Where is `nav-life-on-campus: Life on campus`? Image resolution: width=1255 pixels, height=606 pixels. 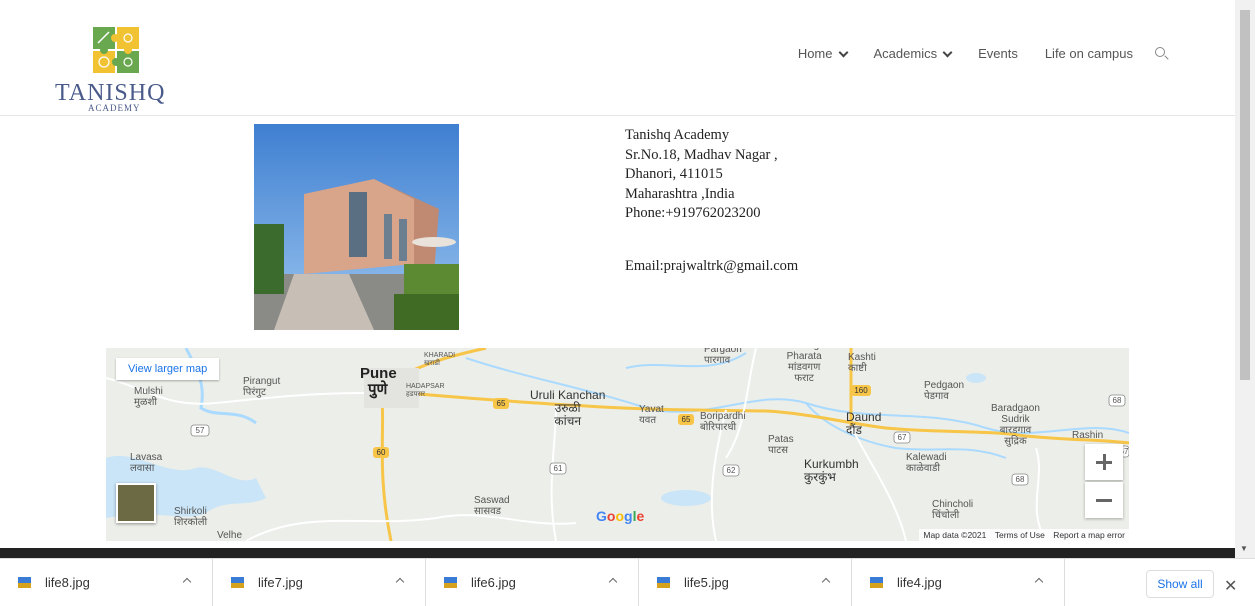 nav-life-on-campus: Life on campus is located at coordinates (1089, 53).